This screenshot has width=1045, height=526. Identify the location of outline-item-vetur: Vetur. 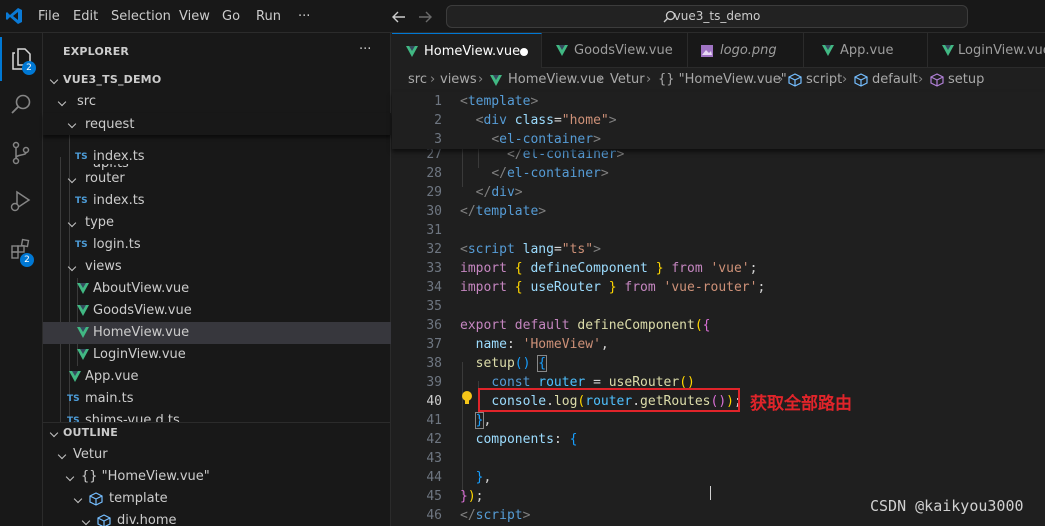
(217, 455).